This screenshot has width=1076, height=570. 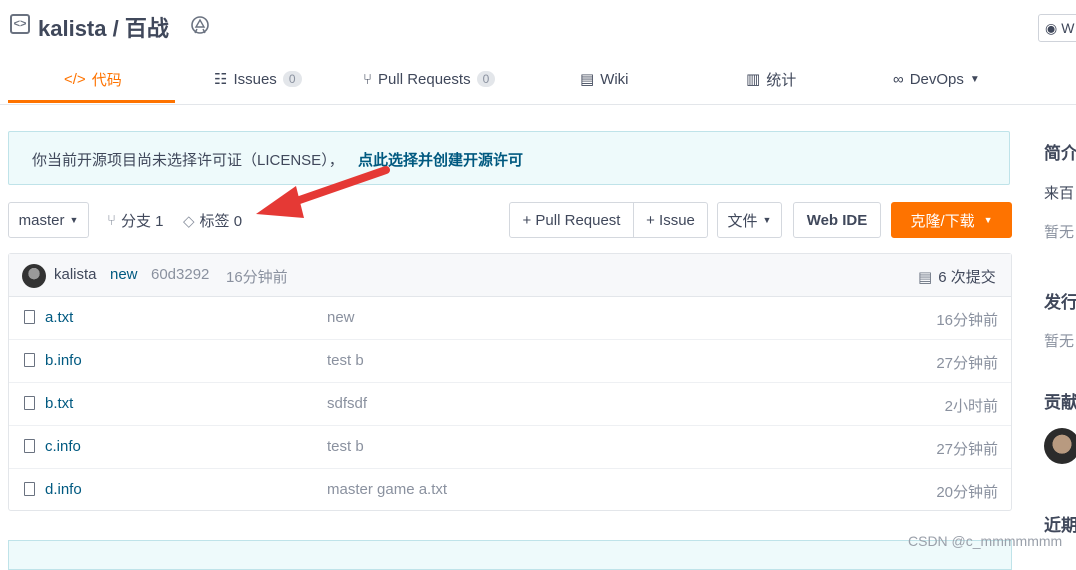 What do you see at coordinates (200, 25) in the screenshot?
I see `badge-icon` at bounding box center [200, 25].